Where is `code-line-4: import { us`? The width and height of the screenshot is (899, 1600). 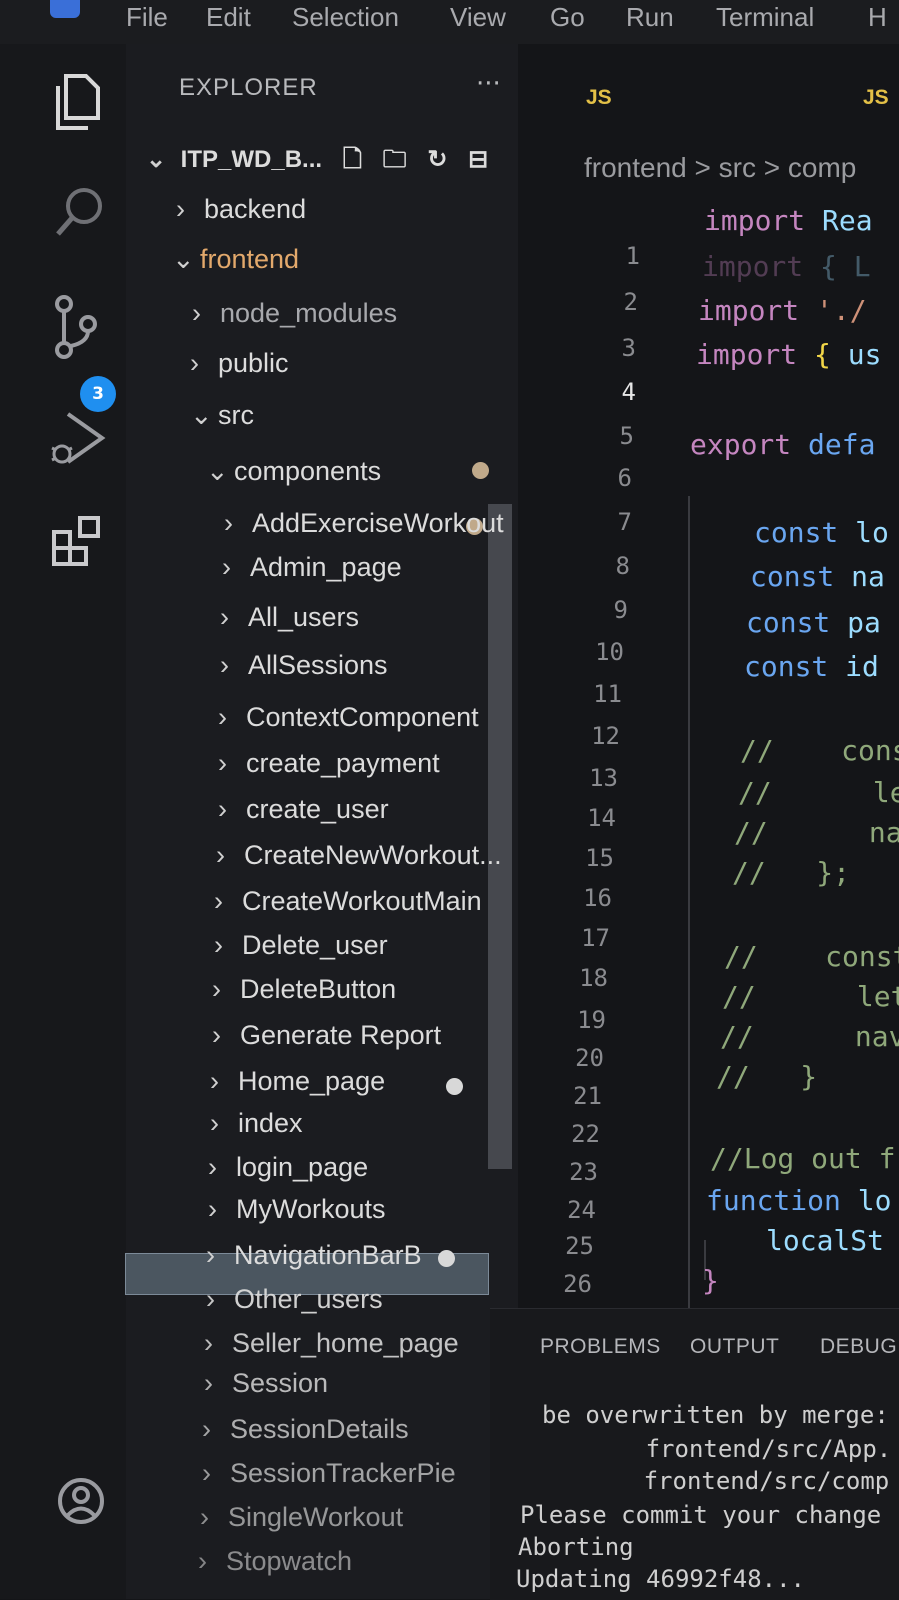 code-line-4: import { us is located at coordinates (788, 354).